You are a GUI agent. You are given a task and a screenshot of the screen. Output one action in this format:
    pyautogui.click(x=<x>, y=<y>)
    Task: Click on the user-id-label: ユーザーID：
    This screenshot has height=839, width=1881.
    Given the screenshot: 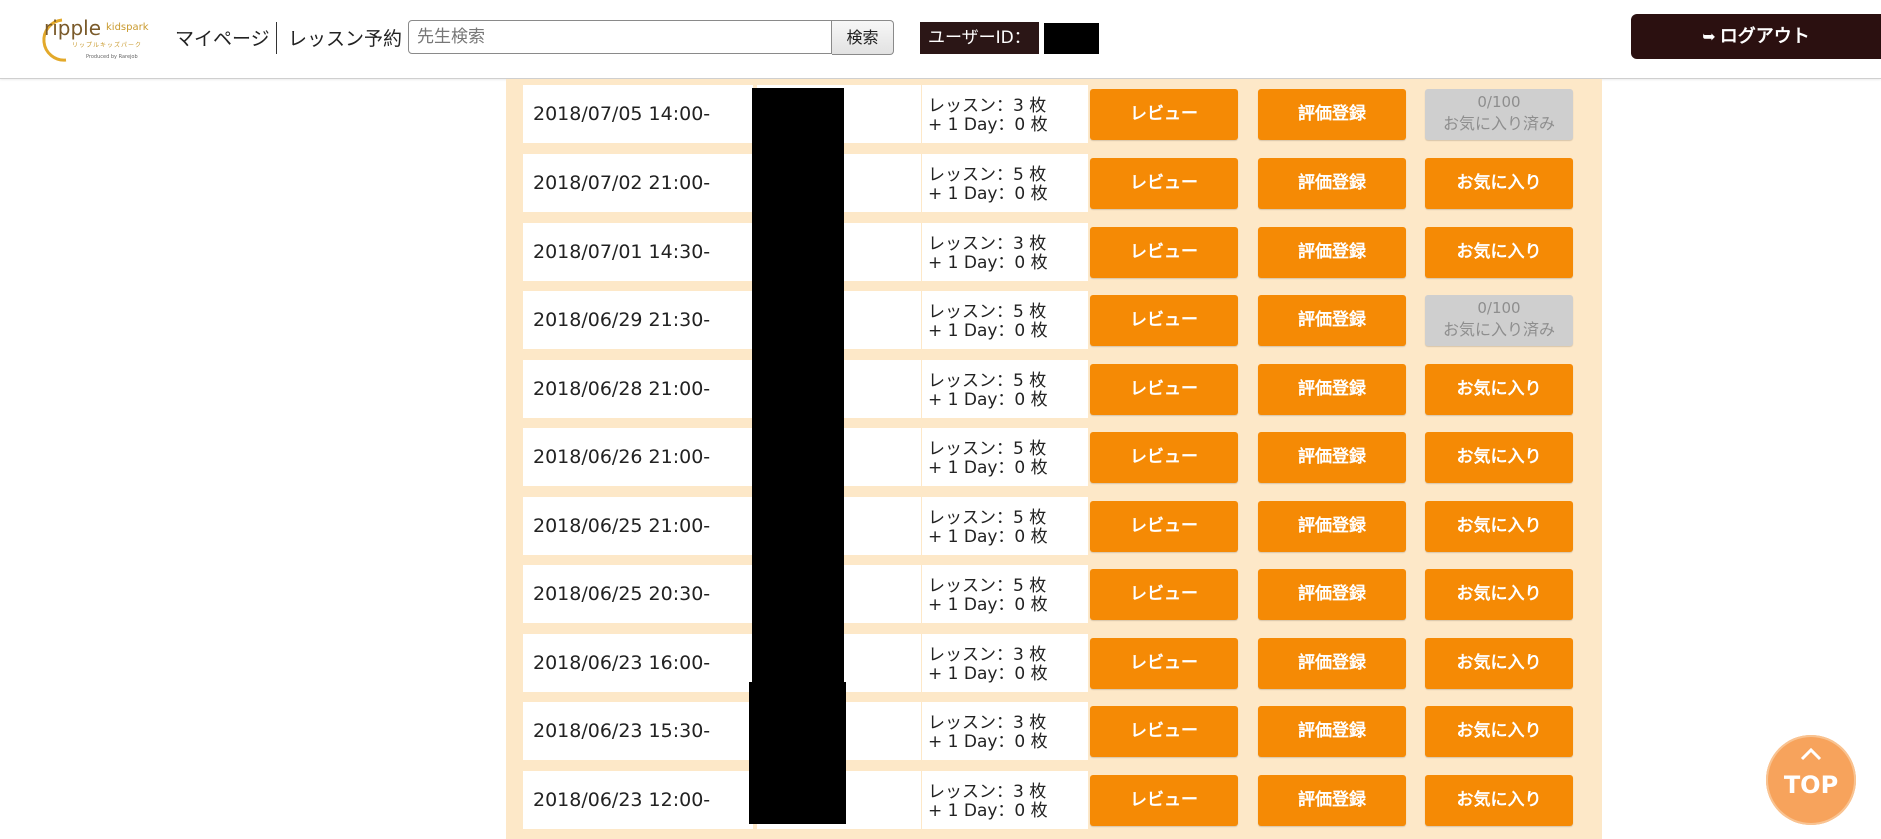 What is the action you would take?
    pyautogui.click(x=979, y=38)
    